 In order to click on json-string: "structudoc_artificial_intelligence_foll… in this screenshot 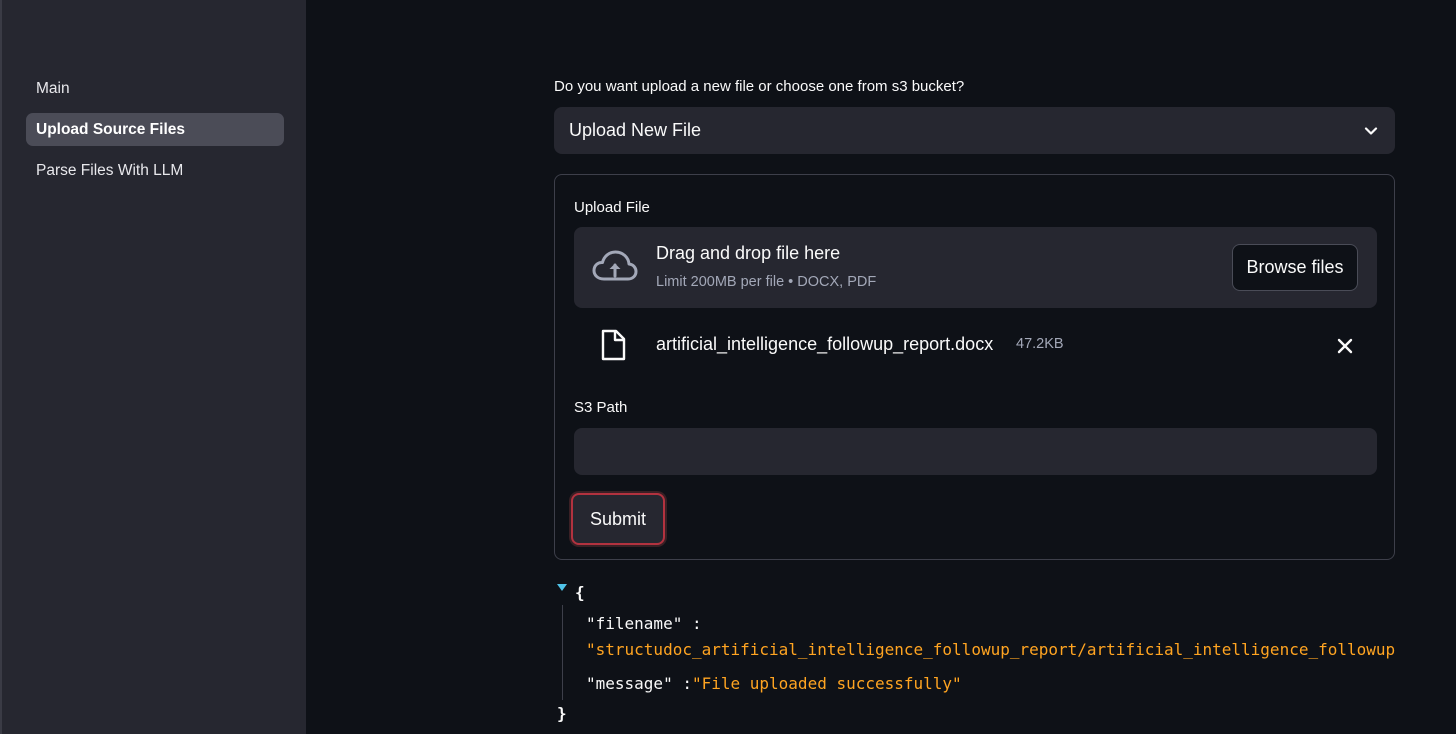, I will do `click(990, 649)`.